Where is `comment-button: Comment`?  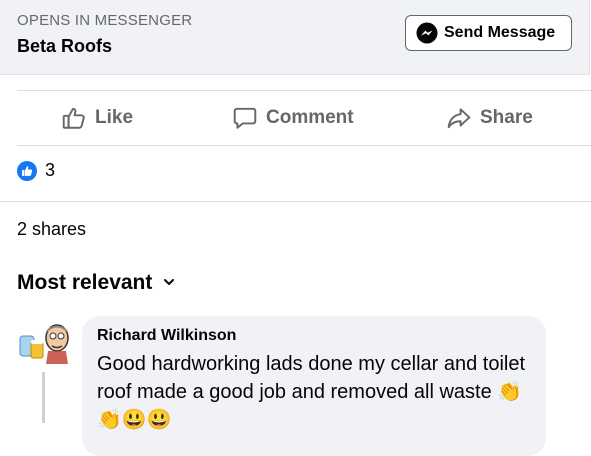
comment-button: Comment is located at coordinates (293, 118).